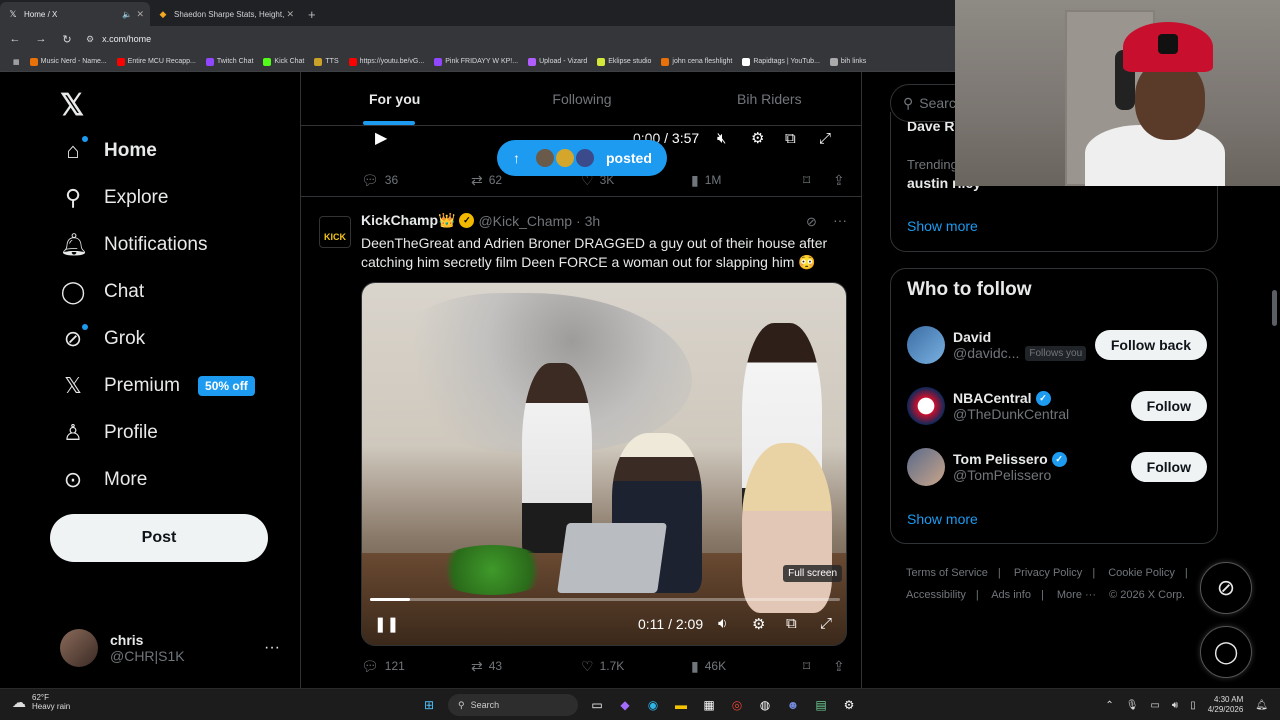  I want to click on nav-notifications: 🔔︎ Notifications, so click(134, 245).